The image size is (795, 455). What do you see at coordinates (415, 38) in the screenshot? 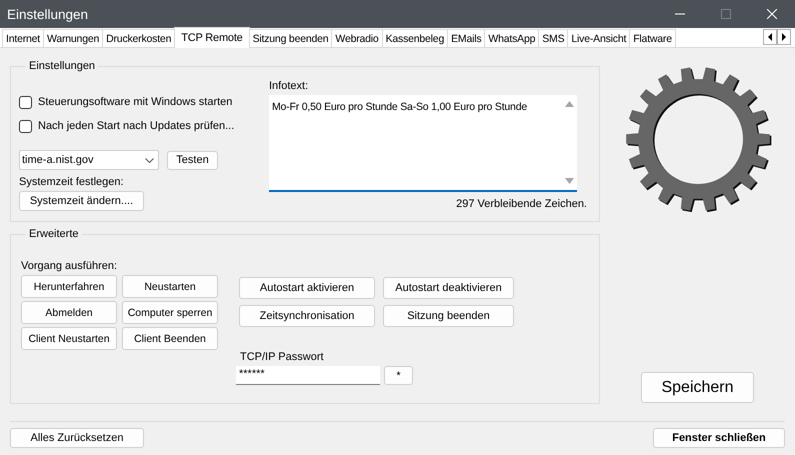
I see `tab: Kassenbeleg` at bounding box center [415, 38].